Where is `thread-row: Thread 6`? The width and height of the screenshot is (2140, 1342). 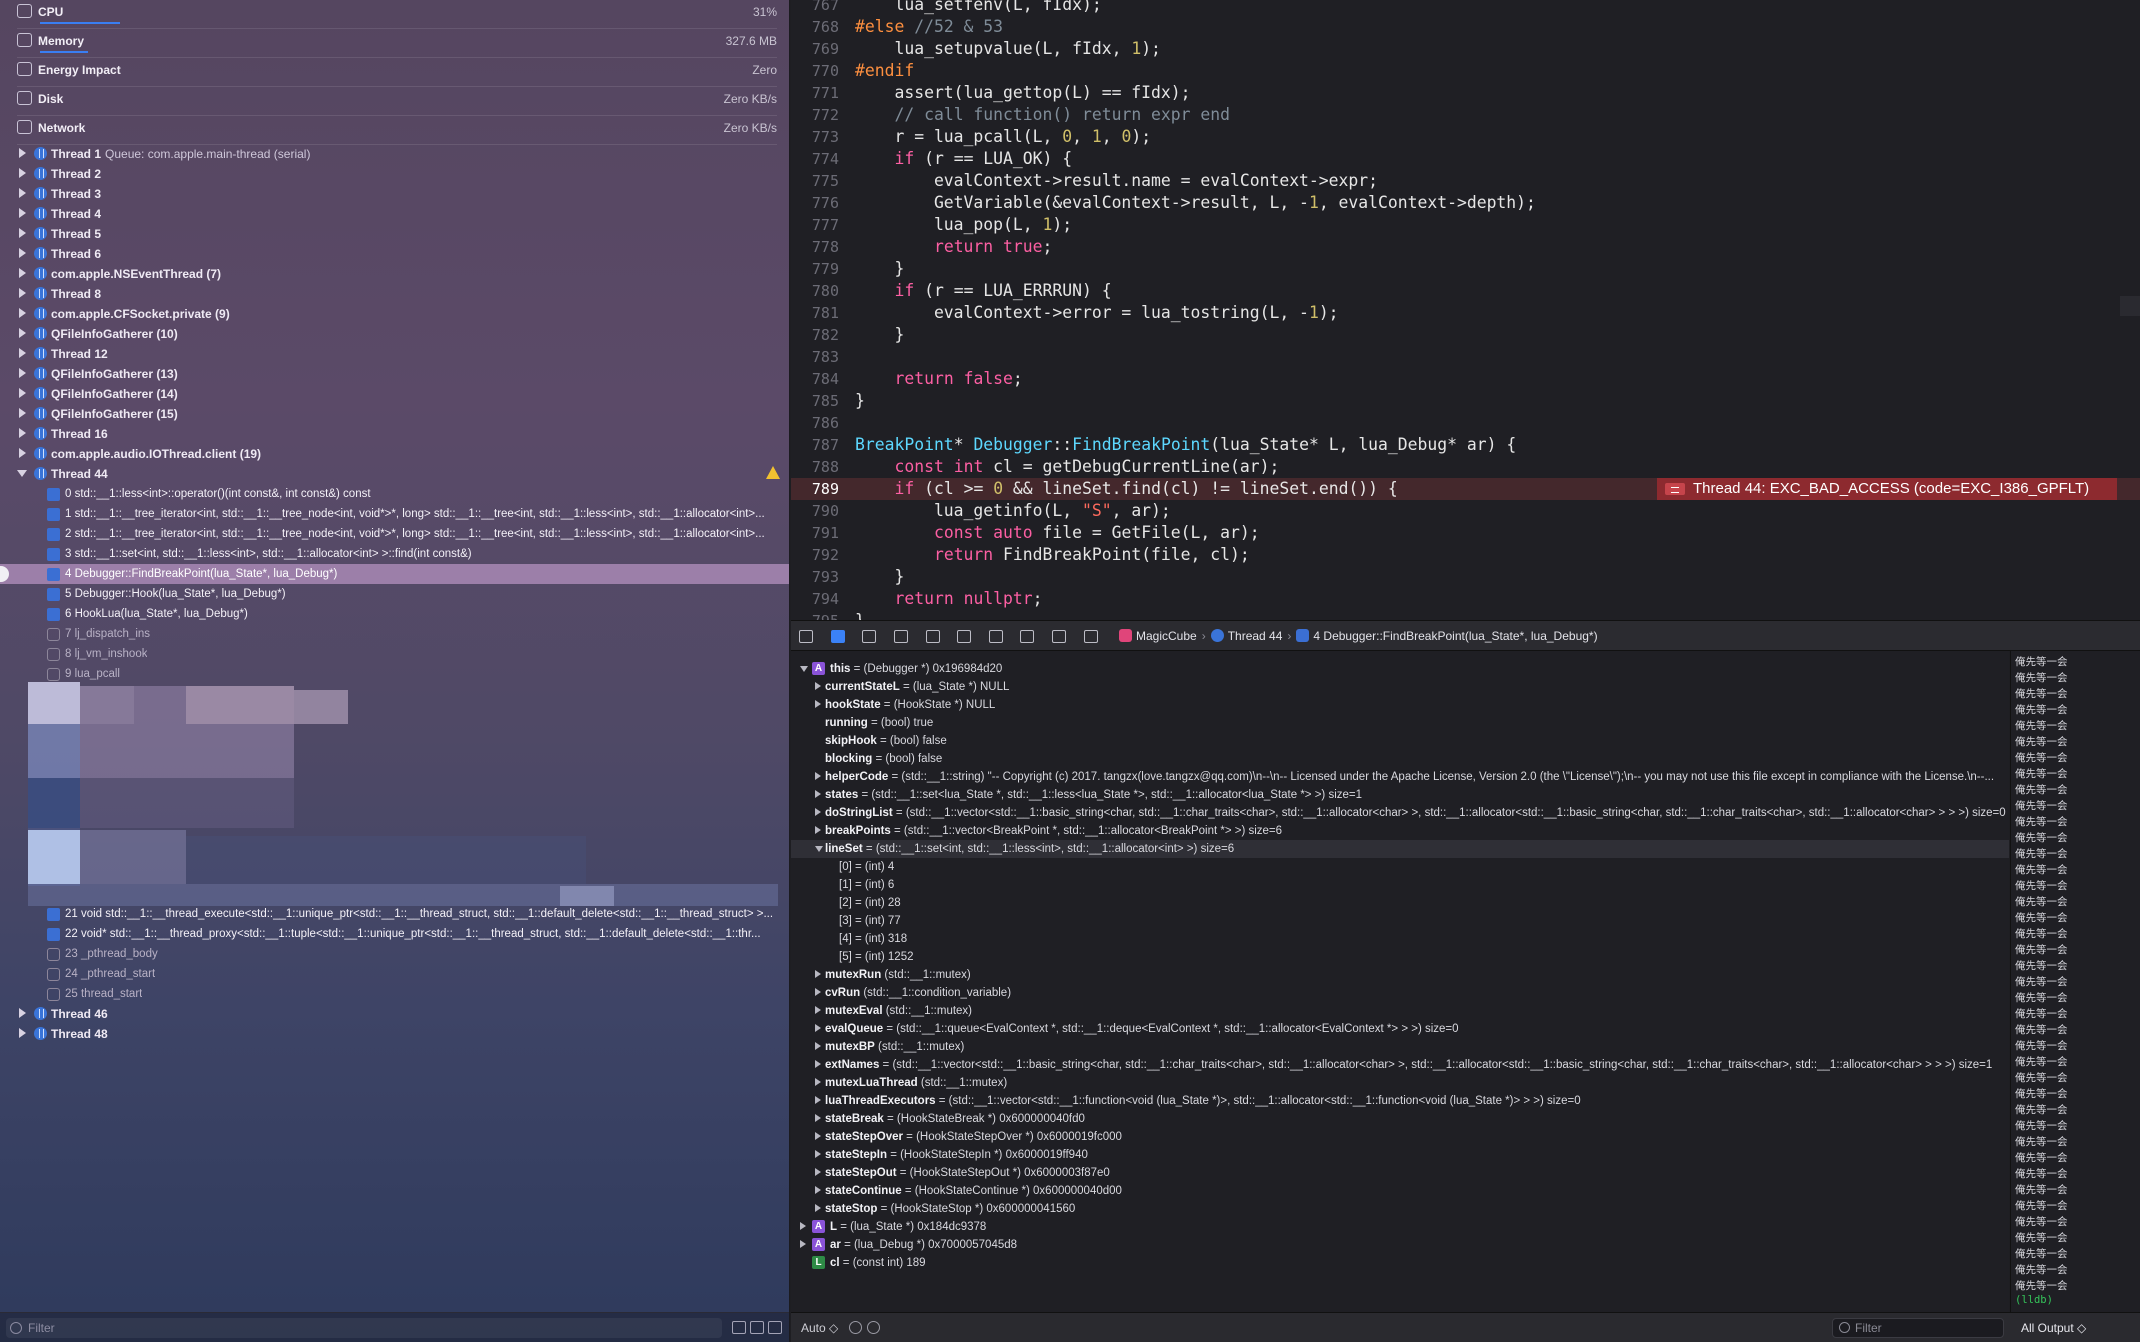 thread-row: Thread 6 is located at coordinates (394, 254).